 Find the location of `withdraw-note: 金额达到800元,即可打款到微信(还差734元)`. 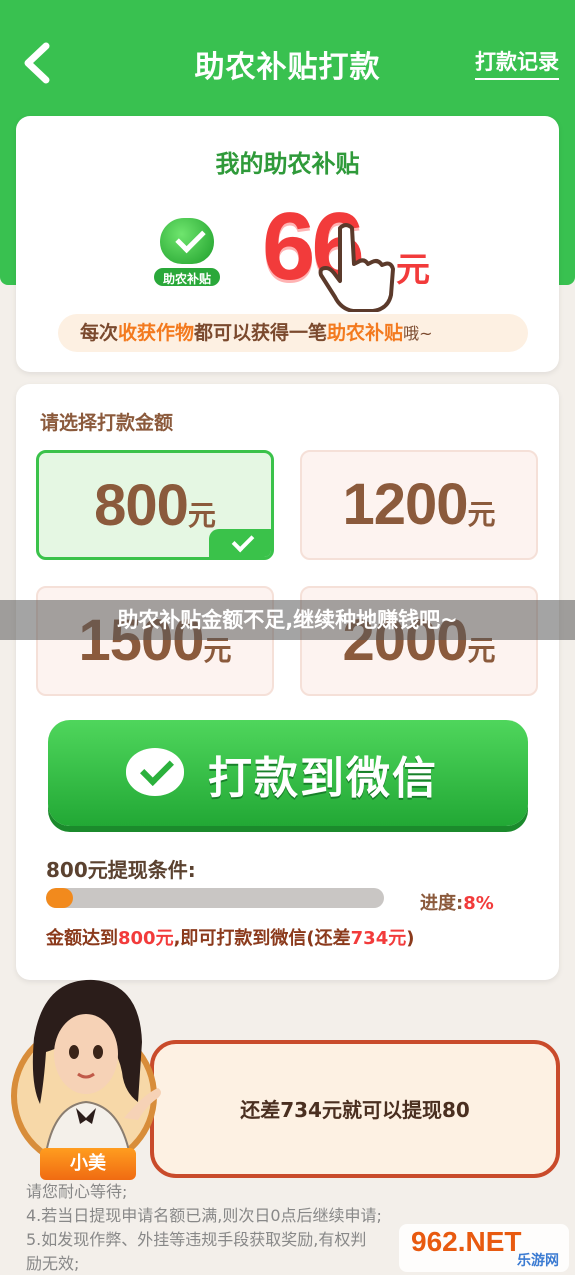

withdraw-note: 金额达到800元,即可打款到微信(还差734元) is located at coordinates (230, 937).